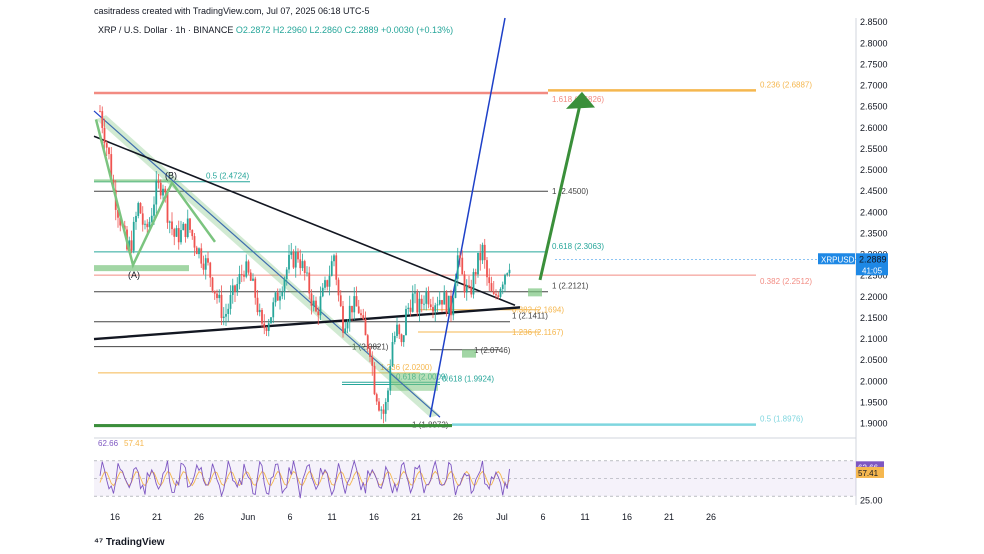  Describe the element at coordinates (874, 402) in the screenshot. I see `y-tick-label: 1.9500` at that location.